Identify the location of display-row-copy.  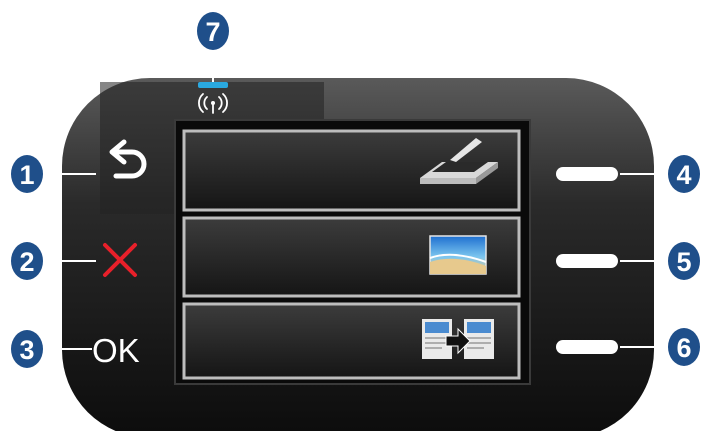
(351, 341).